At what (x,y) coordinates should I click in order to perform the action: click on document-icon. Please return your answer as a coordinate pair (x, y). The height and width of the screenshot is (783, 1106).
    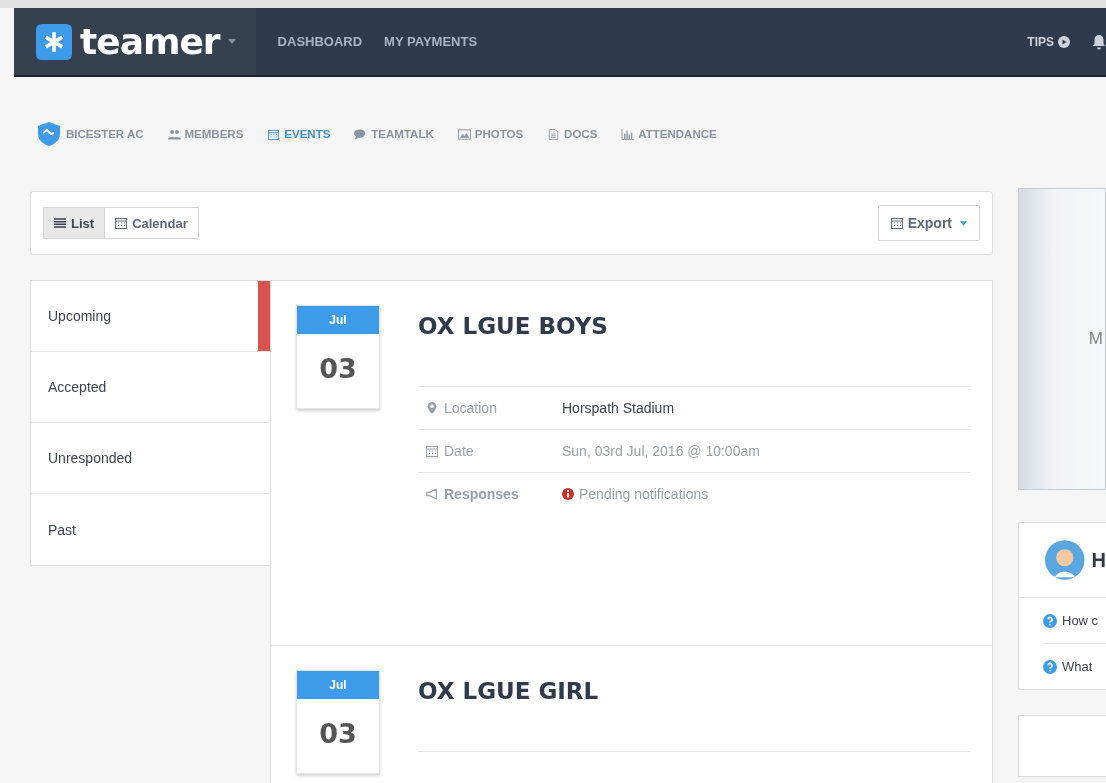
    Looking at the image, I should click on (554, 134).